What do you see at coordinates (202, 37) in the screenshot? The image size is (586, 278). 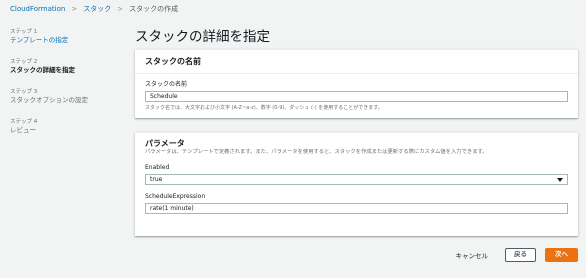 I see `page-title: スタックの詳細を指定` at bounding box center [202, 37].